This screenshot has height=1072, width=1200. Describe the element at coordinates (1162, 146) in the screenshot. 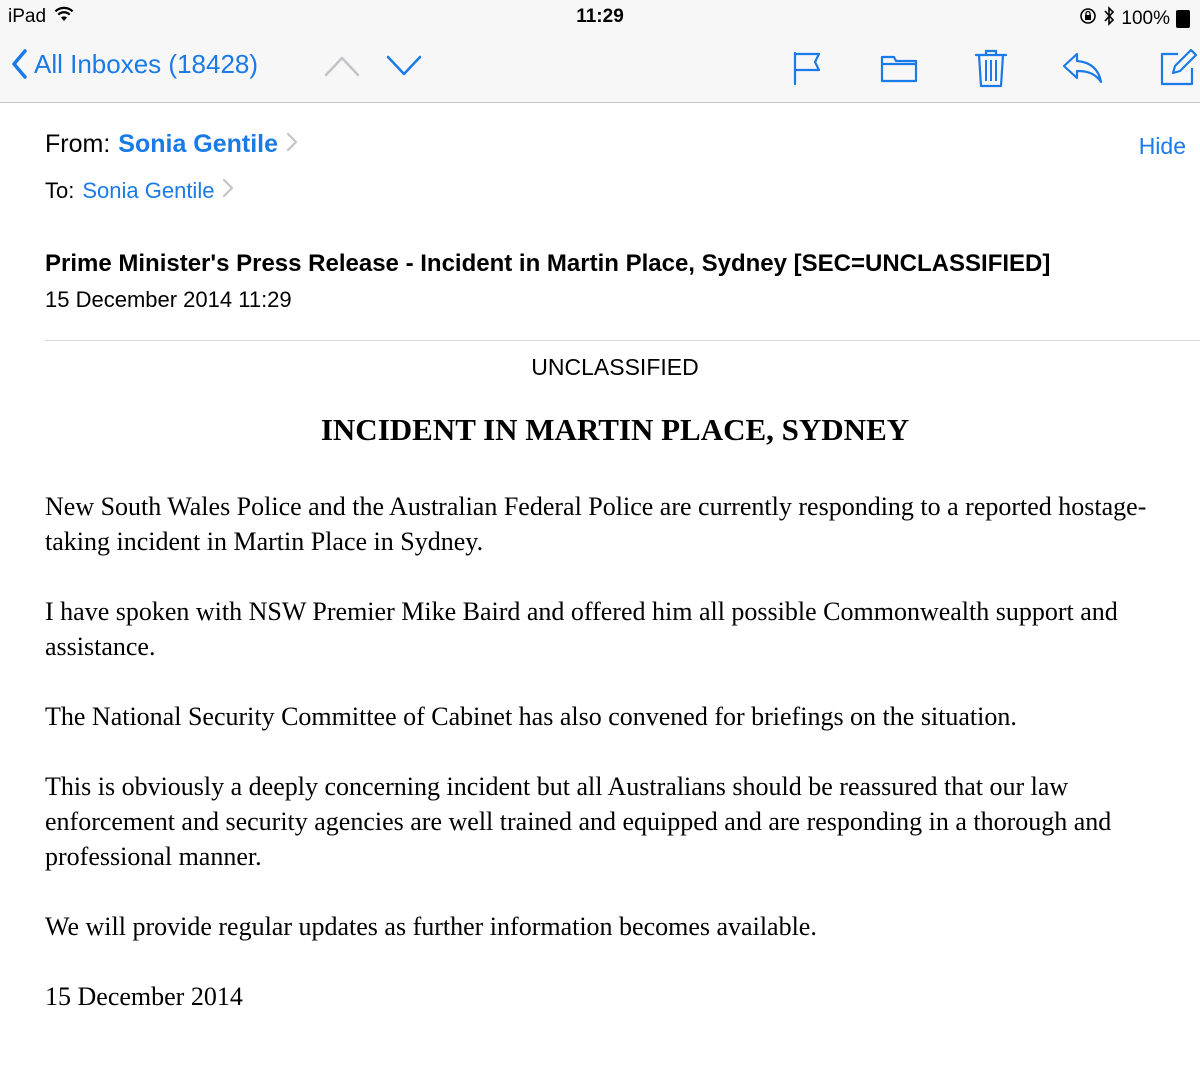

I see `hide-details-link: Hide` at that location.